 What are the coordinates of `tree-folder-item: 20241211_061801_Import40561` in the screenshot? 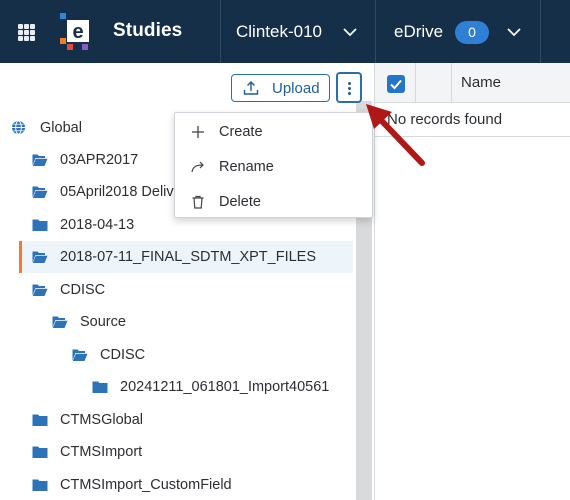 It's located at (176, 387).